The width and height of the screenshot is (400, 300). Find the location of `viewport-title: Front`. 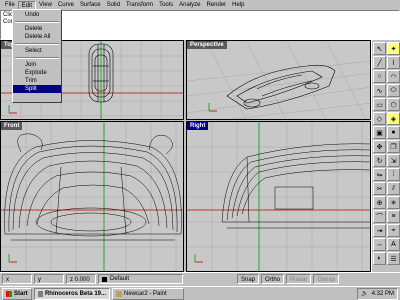

viewport-title: Front is located at coordinates (12, 126).